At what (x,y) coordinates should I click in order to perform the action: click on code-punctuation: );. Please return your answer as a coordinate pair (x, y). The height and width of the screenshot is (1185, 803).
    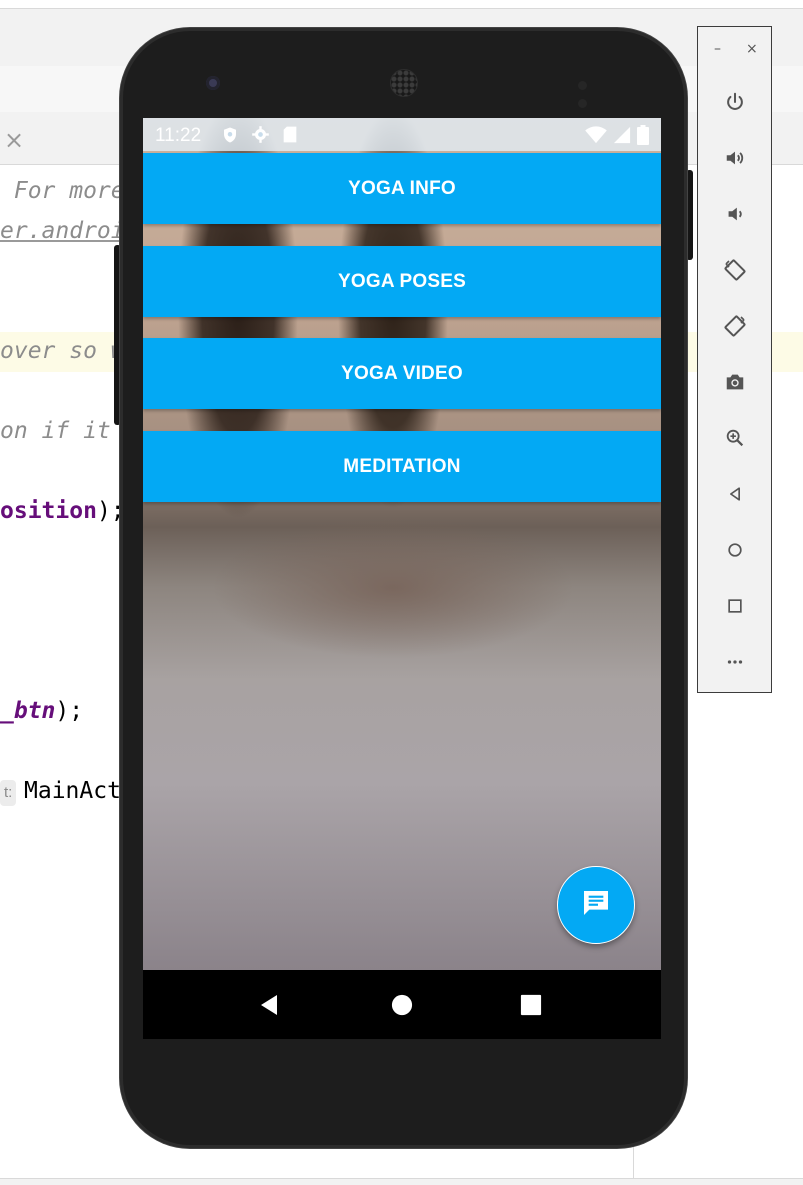
    Looking at the image, I should click on (69, 711).